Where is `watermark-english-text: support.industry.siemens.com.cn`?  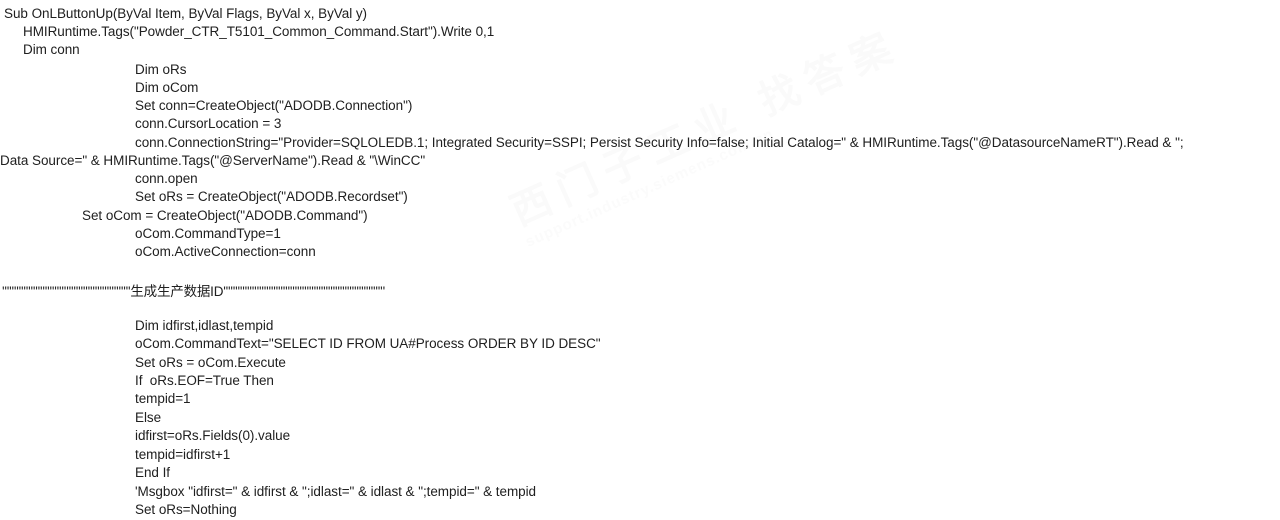 watermark-english-text: support.industry.siemens.com.cn is located at coordinates (649, 188).